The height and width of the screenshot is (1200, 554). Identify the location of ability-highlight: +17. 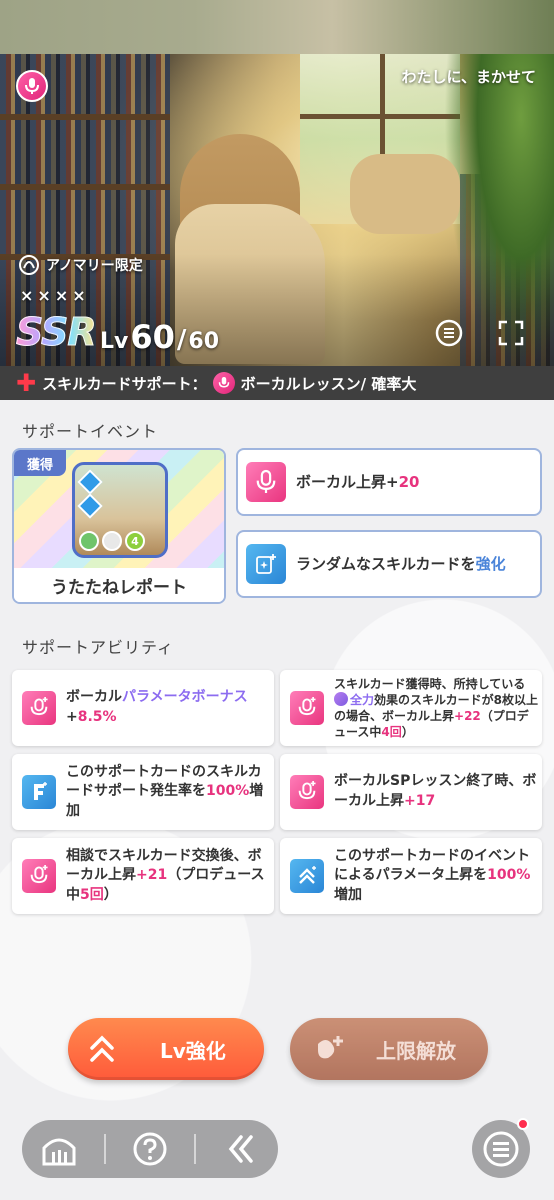
(420, 801).